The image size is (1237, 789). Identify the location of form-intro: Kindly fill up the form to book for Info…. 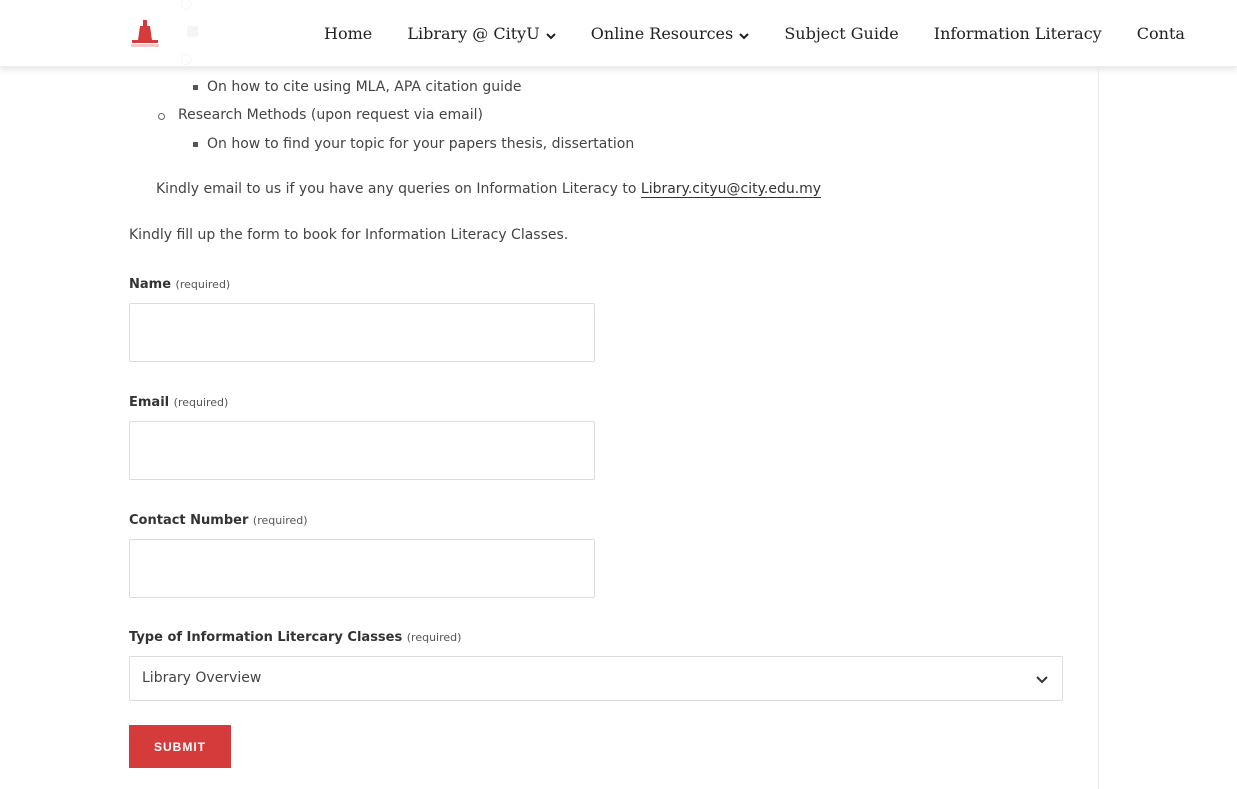
(349, 235).